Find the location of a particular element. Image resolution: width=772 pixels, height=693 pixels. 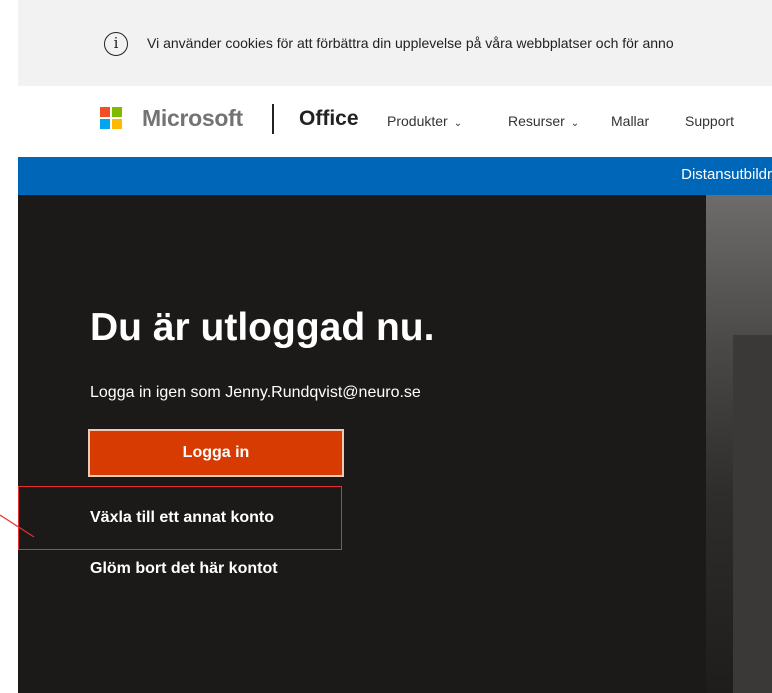

info-icon: i is located at coordinates (116, 44).